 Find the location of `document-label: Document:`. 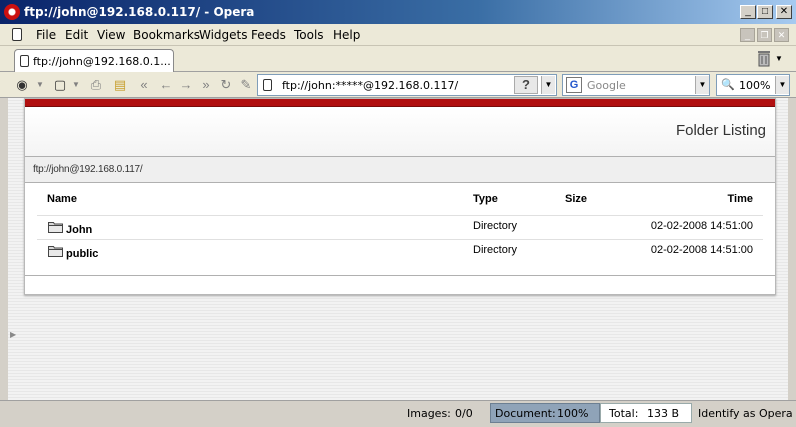

document-label: Document: is located at coordinates (525, 413).